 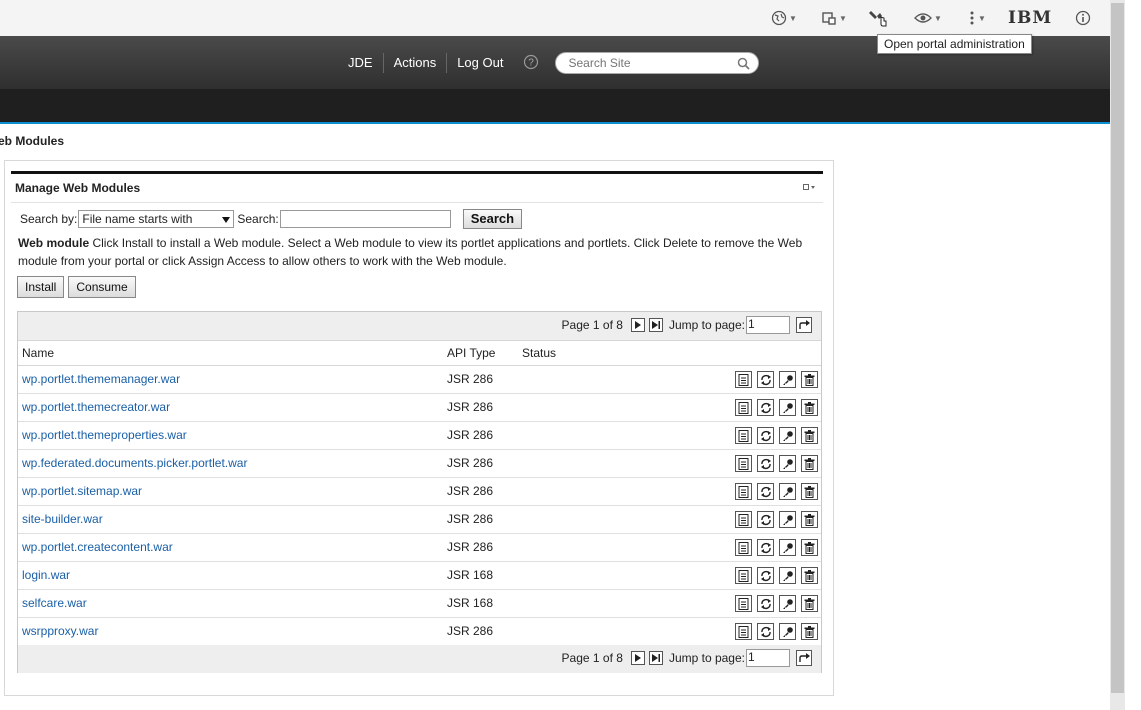 What do you see at coordinates (41, 287) in the screenshot?
I see `install-button: Install` at bounding box center [41, 287].